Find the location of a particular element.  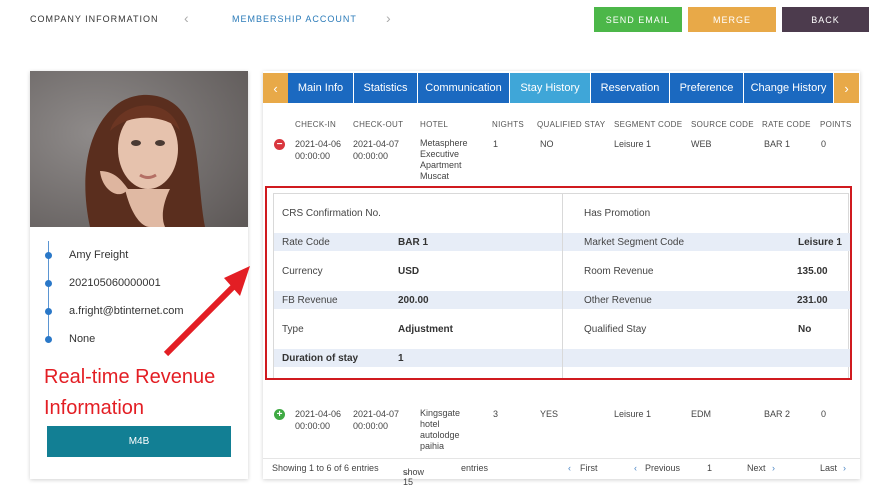

tab-statistics: Statistics is located at coordinates (386, 88).